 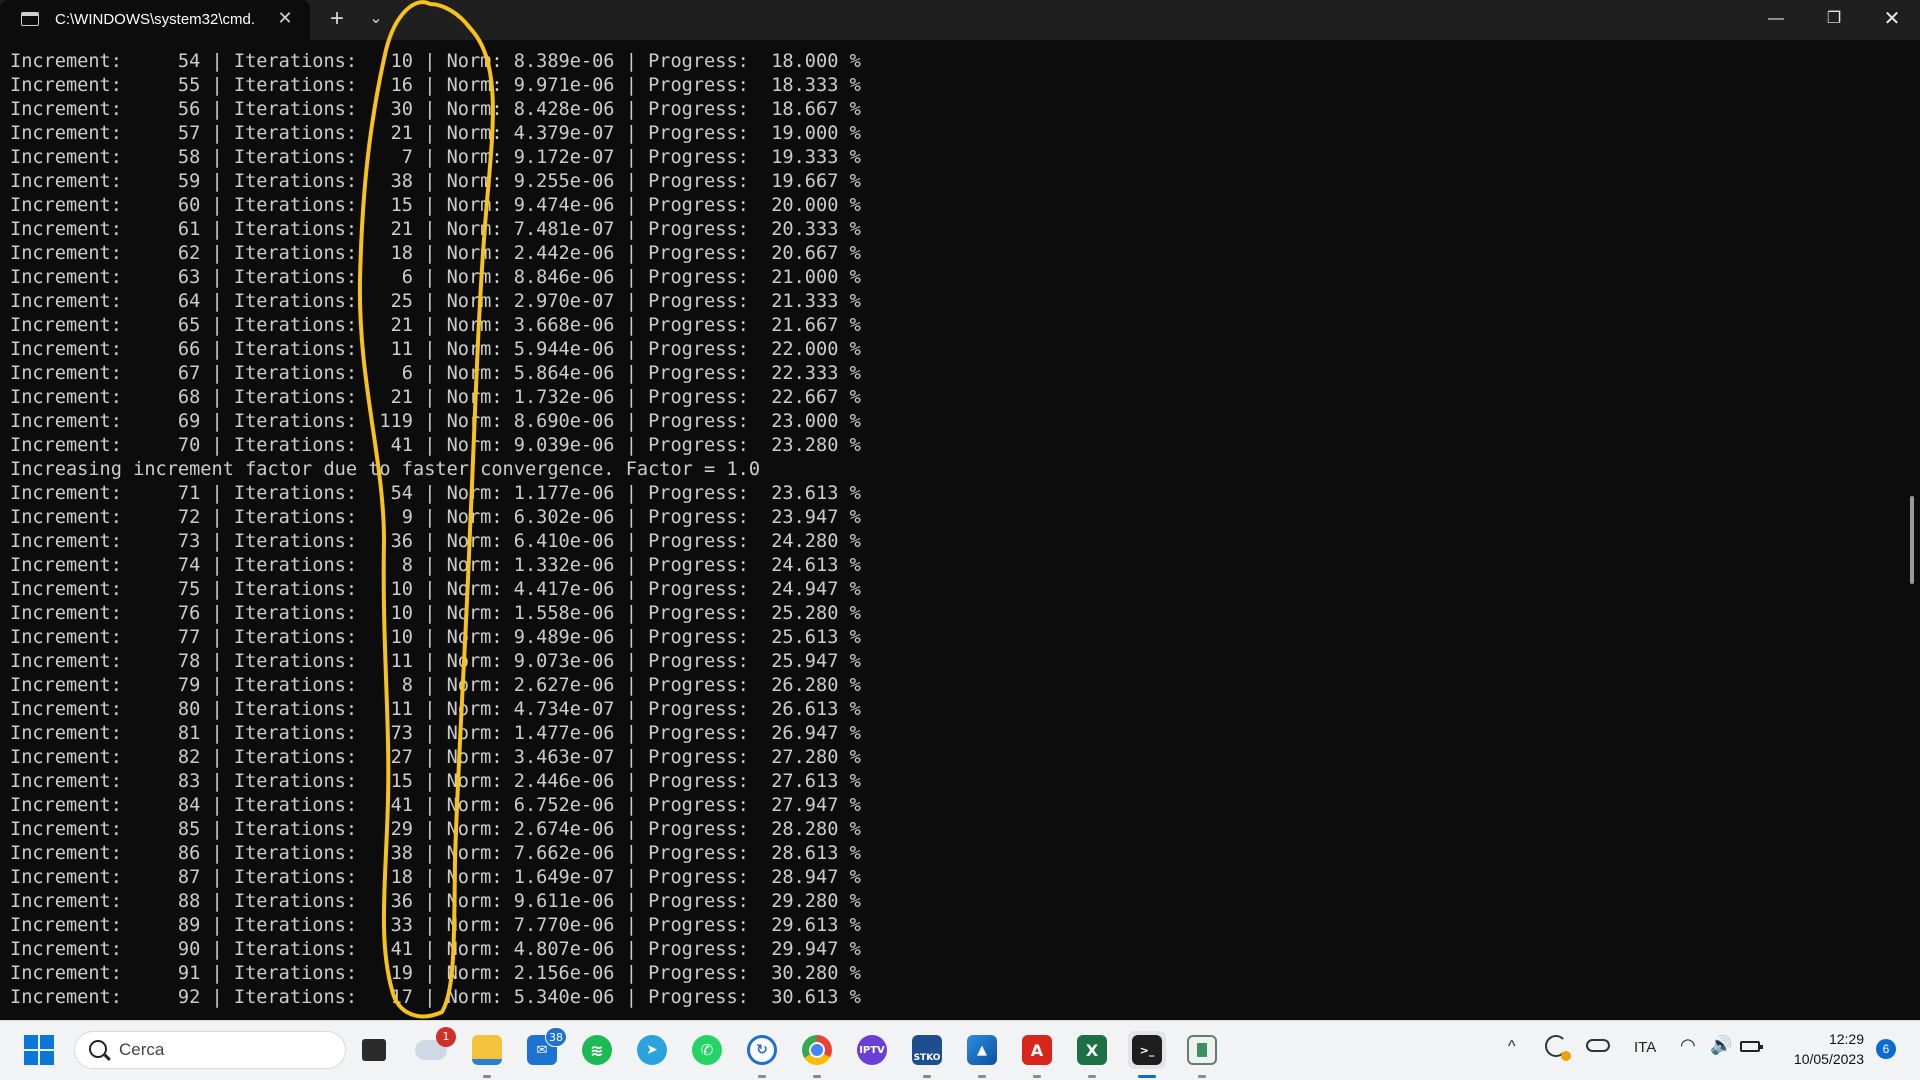 I want to click on notification-badge: 6, so click(x=1886, y=1049).